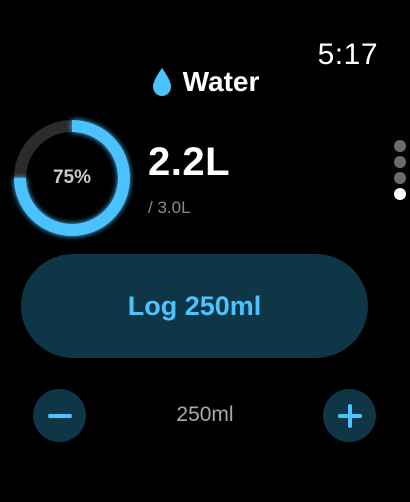  I want to click on increment-button, so click(349, 415).